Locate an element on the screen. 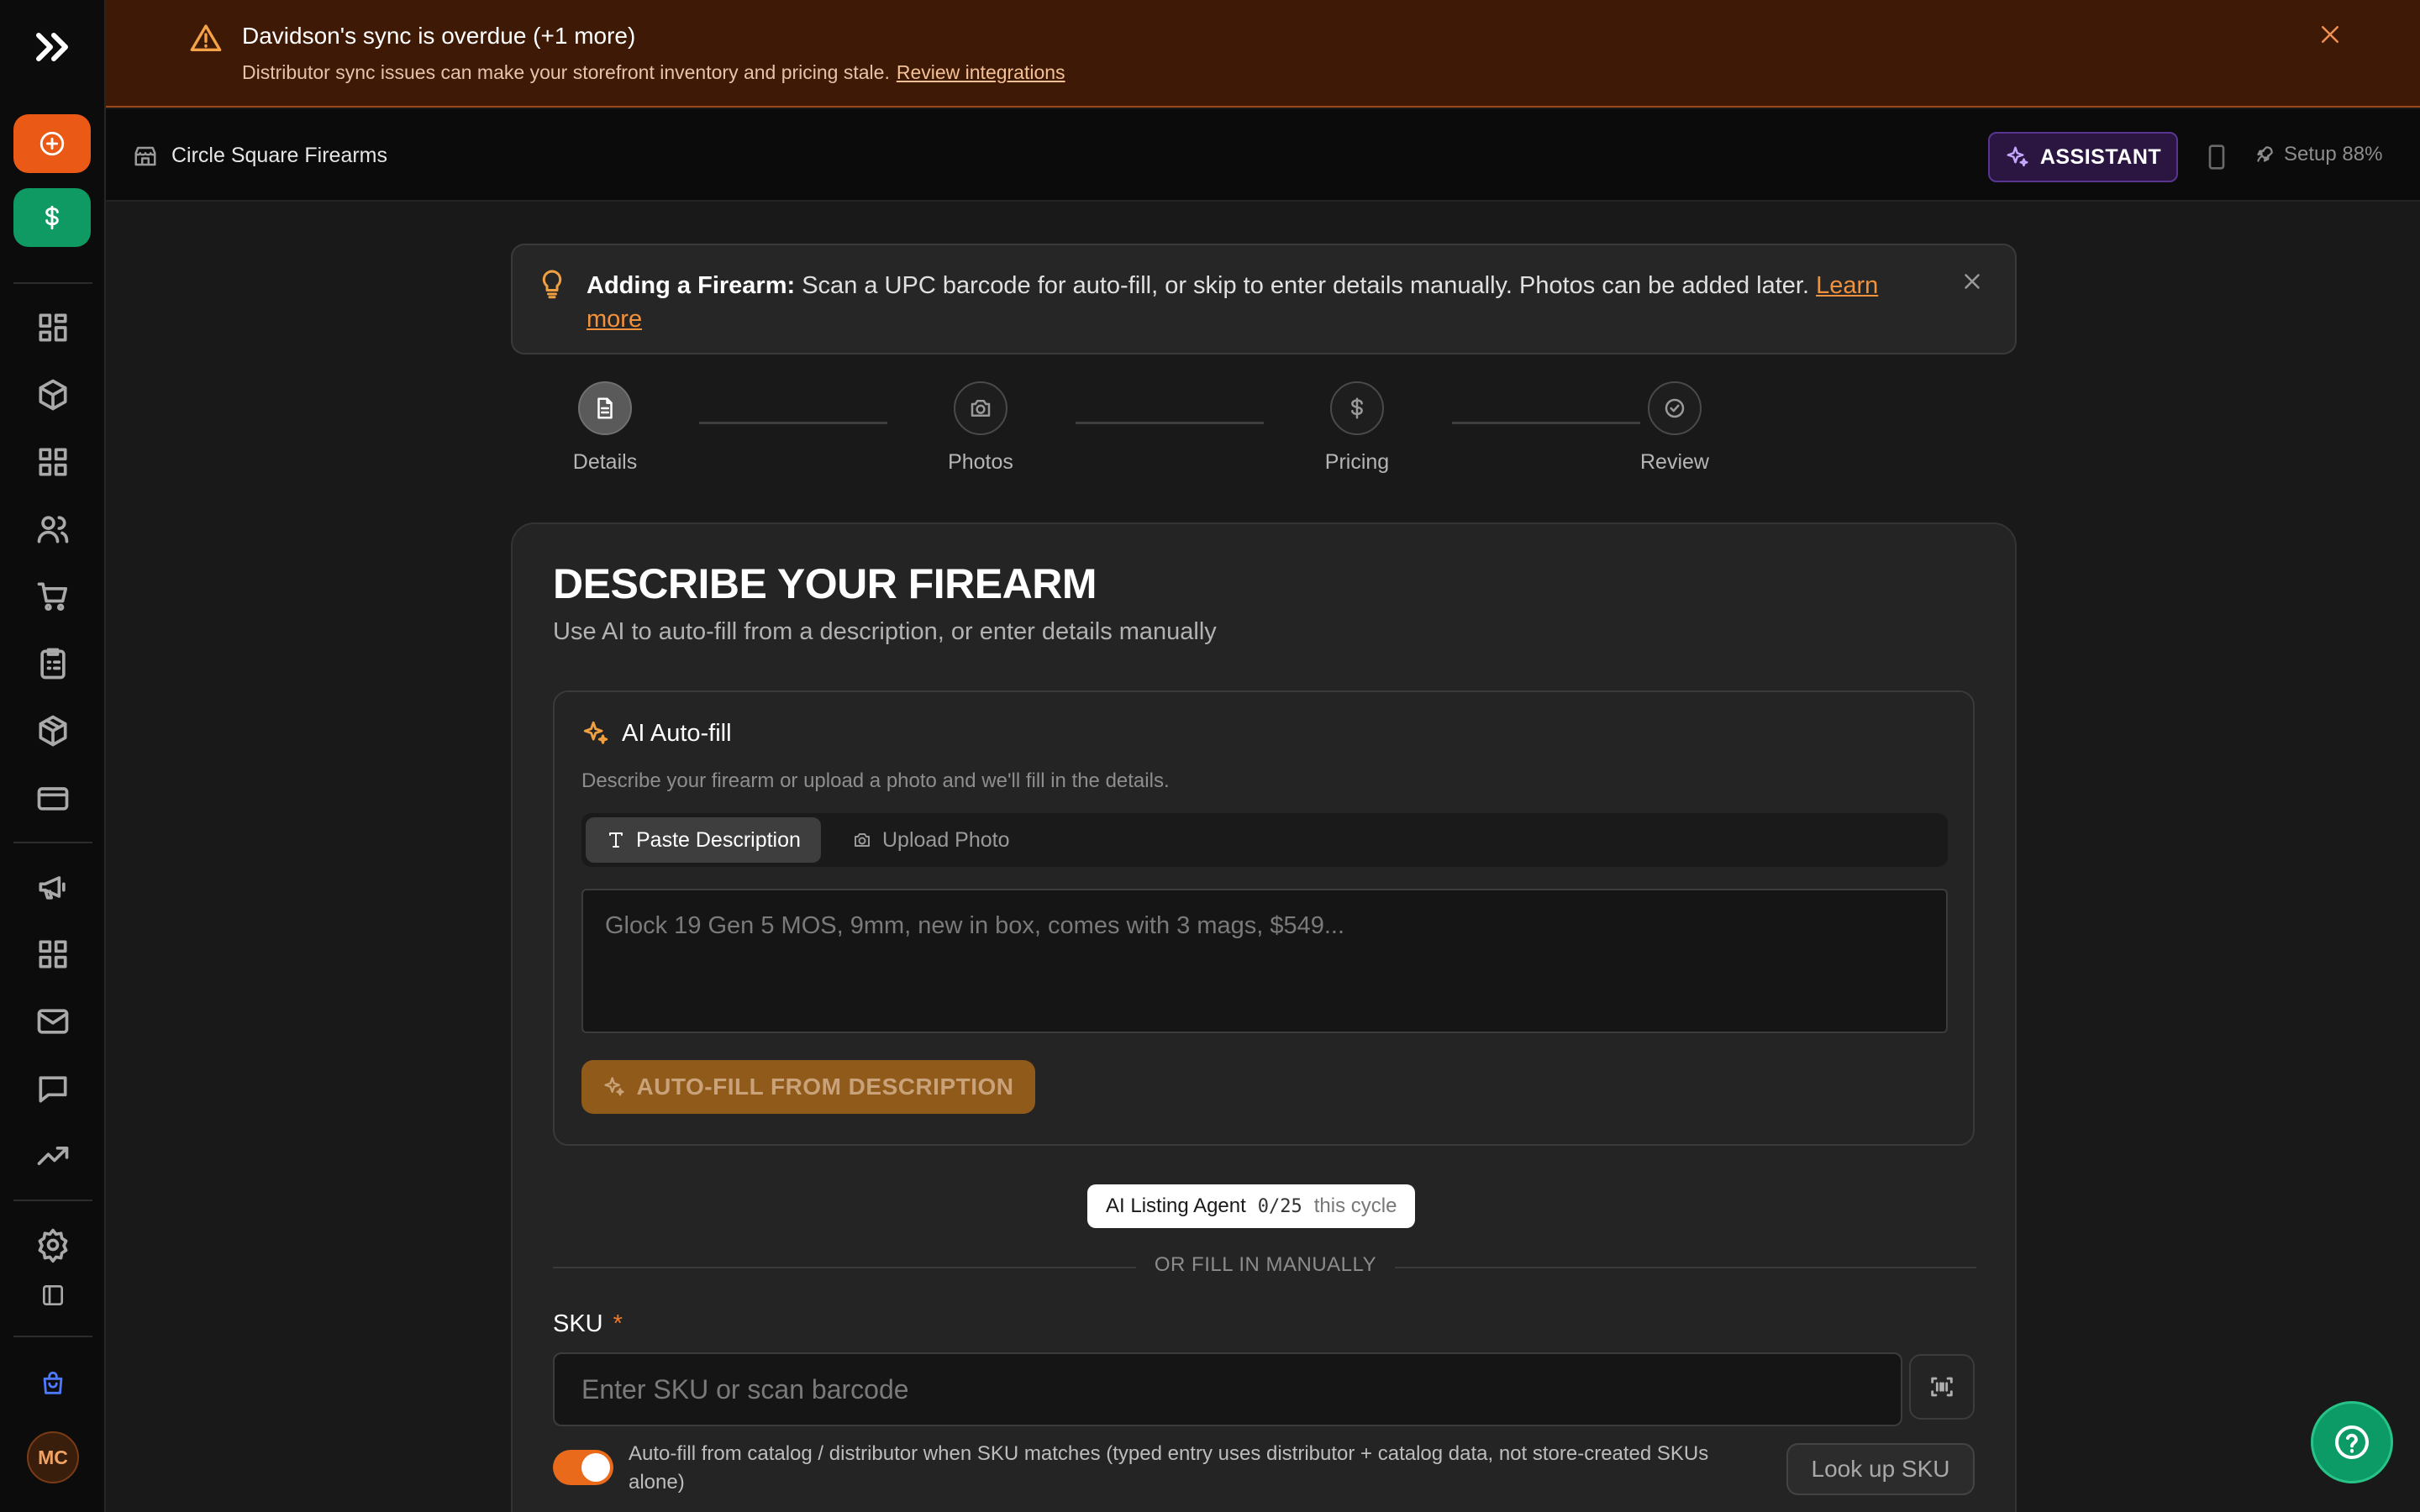 The height and width of the screenshot is (1512, 2420). setup-progress: Setup 88% is located at coordinates (2318, 154).